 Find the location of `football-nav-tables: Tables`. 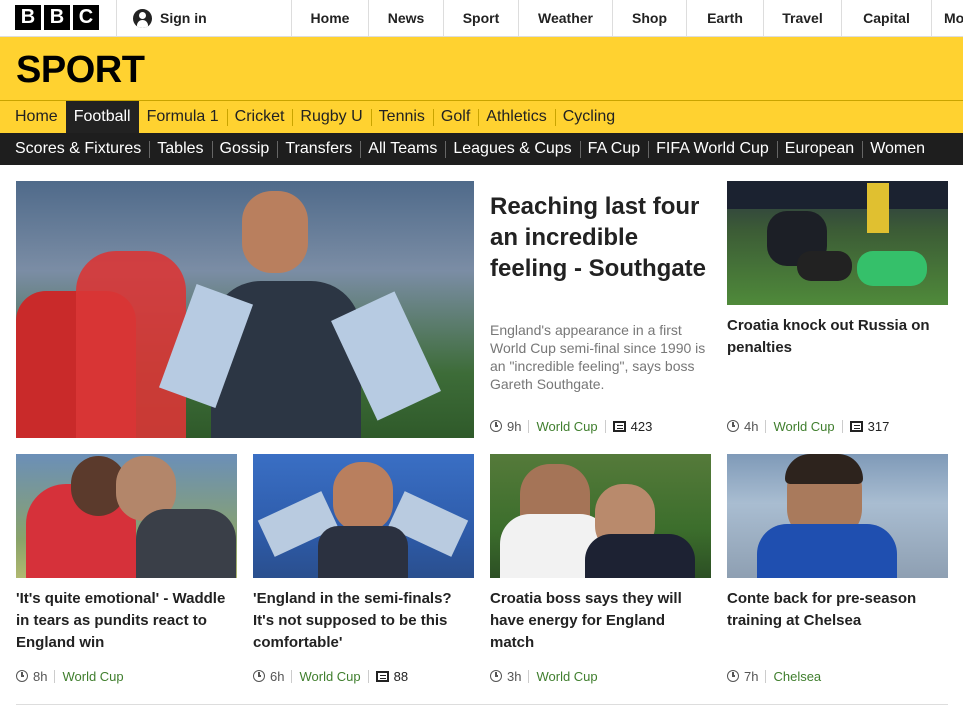

football-nav-tables: Tables is located at coordinates (180, 149).